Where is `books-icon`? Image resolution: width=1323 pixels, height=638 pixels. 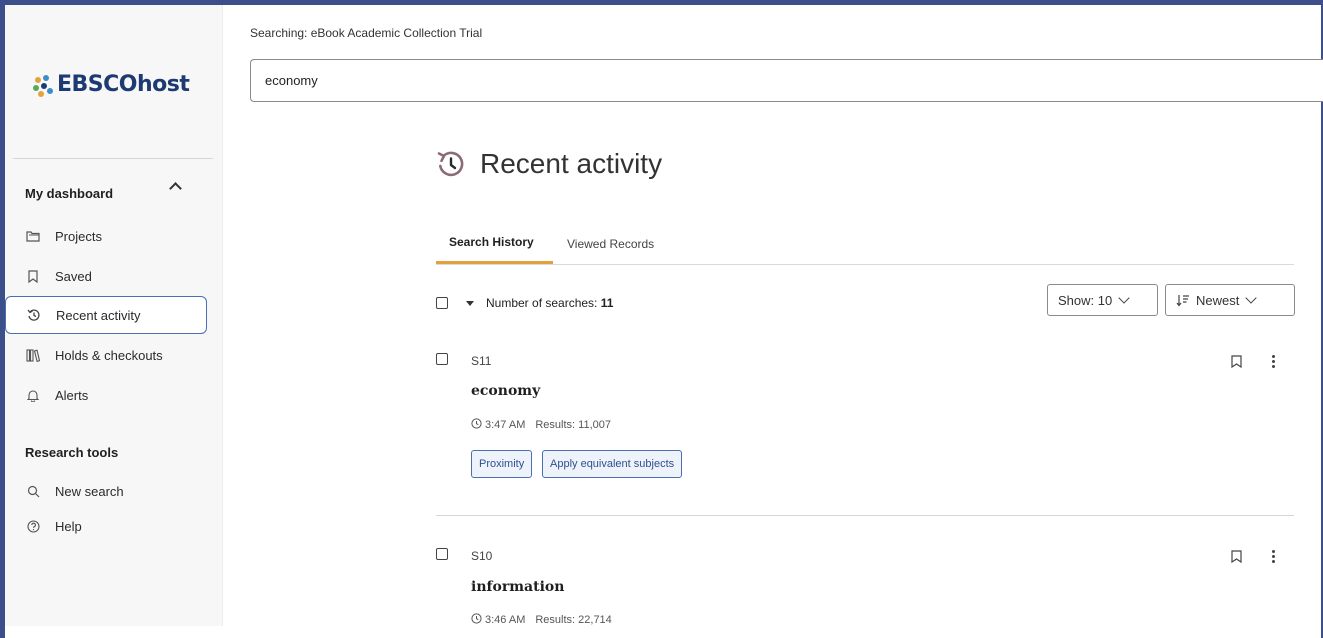 books-icon is located at coordinates (33, 355).